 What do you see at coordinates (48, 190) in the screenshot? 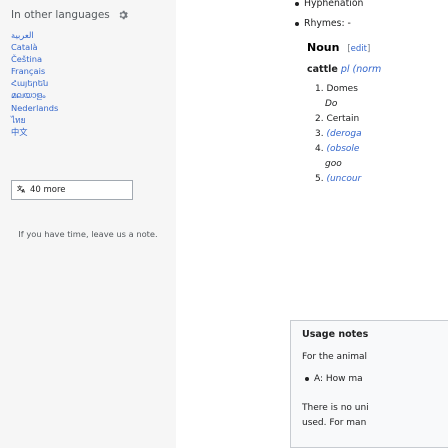
I see `more-languages-label: 40 more` at bounding box center [48, 190].